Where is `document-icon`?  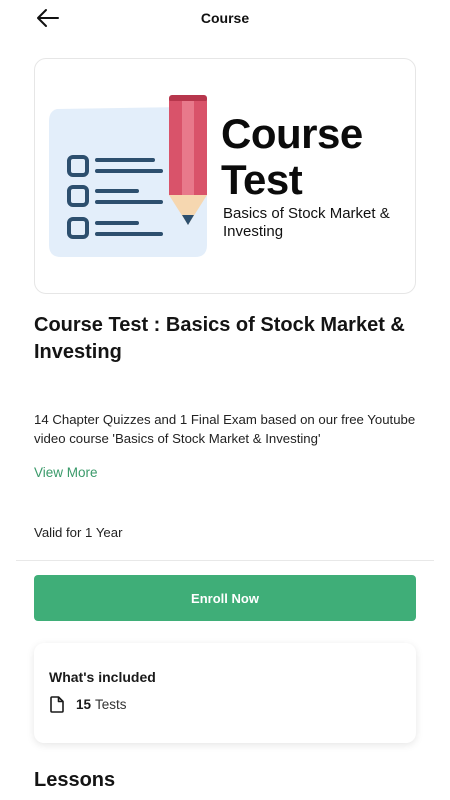 document-icon is located at coordinates (57, 704).